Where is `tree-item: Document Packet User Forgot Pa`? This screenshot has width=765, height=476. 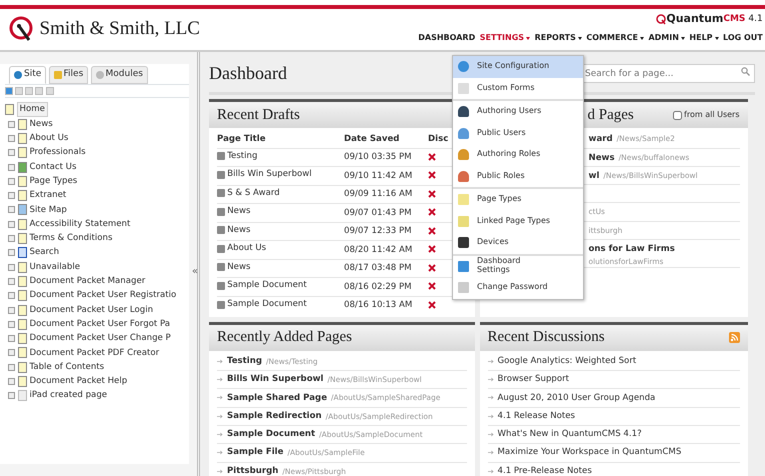 tree-item: Document Packet User Forgot Pa is located at coordinates (100, 324).